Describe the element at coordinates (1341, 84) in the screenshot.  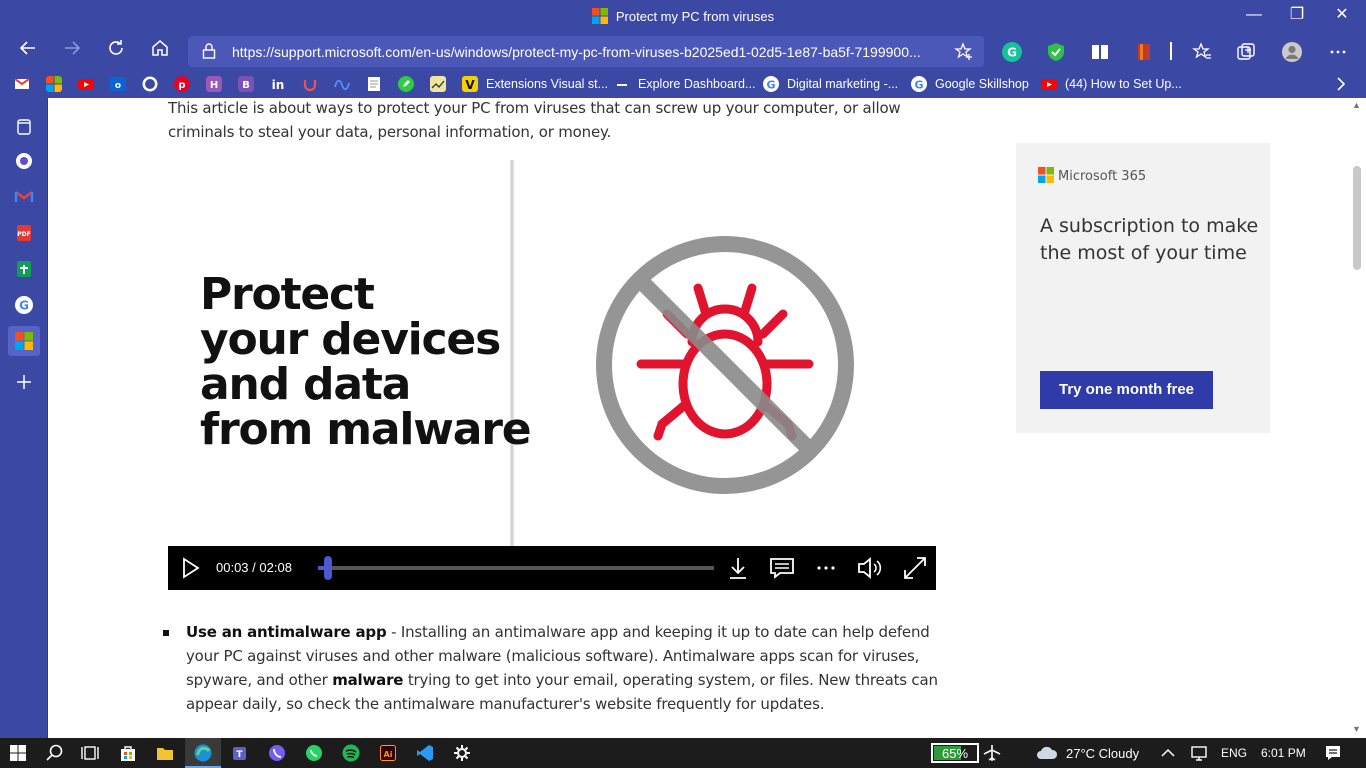
I see `chevron-right-icon` at that location.